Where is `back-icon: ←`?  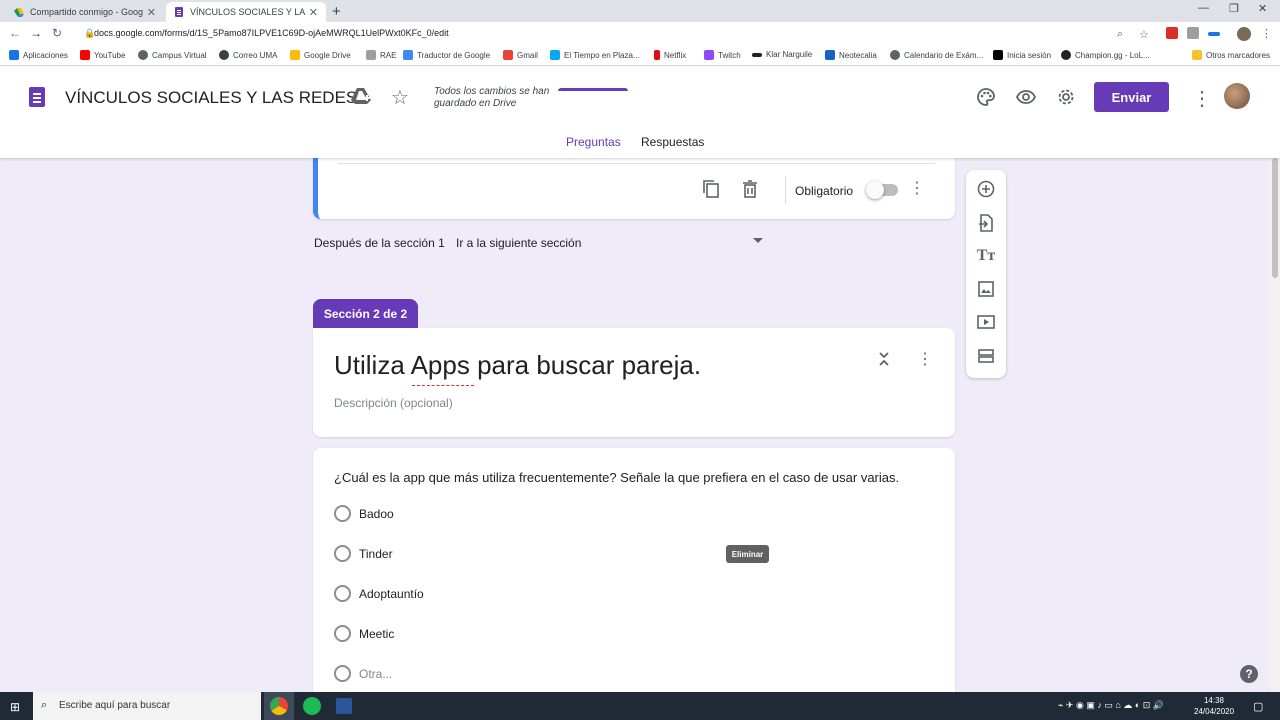 back-icon: ← is located at coordinates (15, 33).